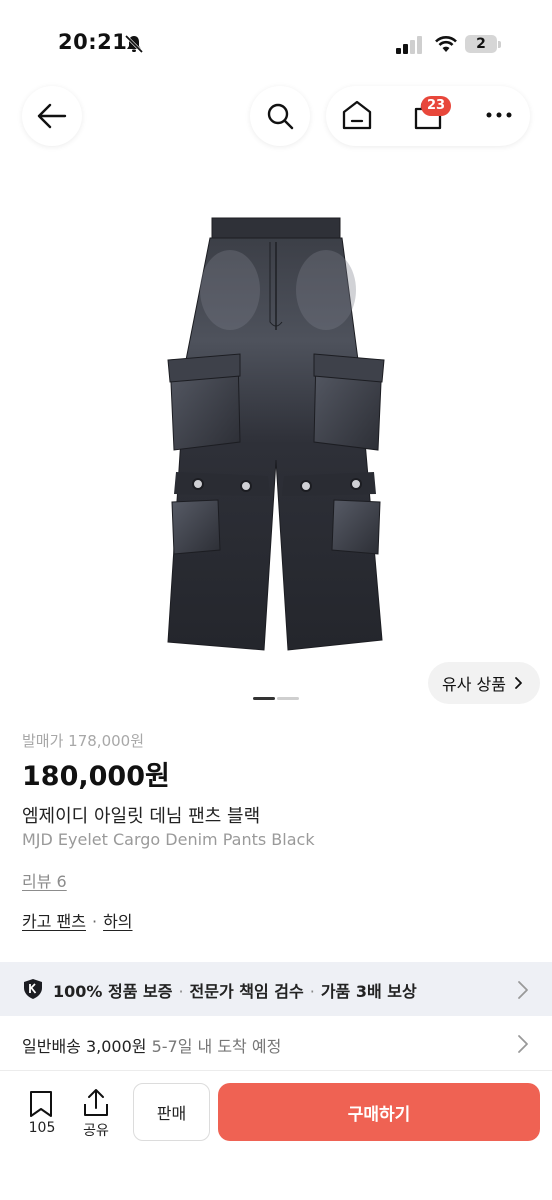 Image resolution: width=552 pixels, height=1200 pixels. Describe the element at coordinates (499, 115) in the screenshot. I see `more-icon` at that location.